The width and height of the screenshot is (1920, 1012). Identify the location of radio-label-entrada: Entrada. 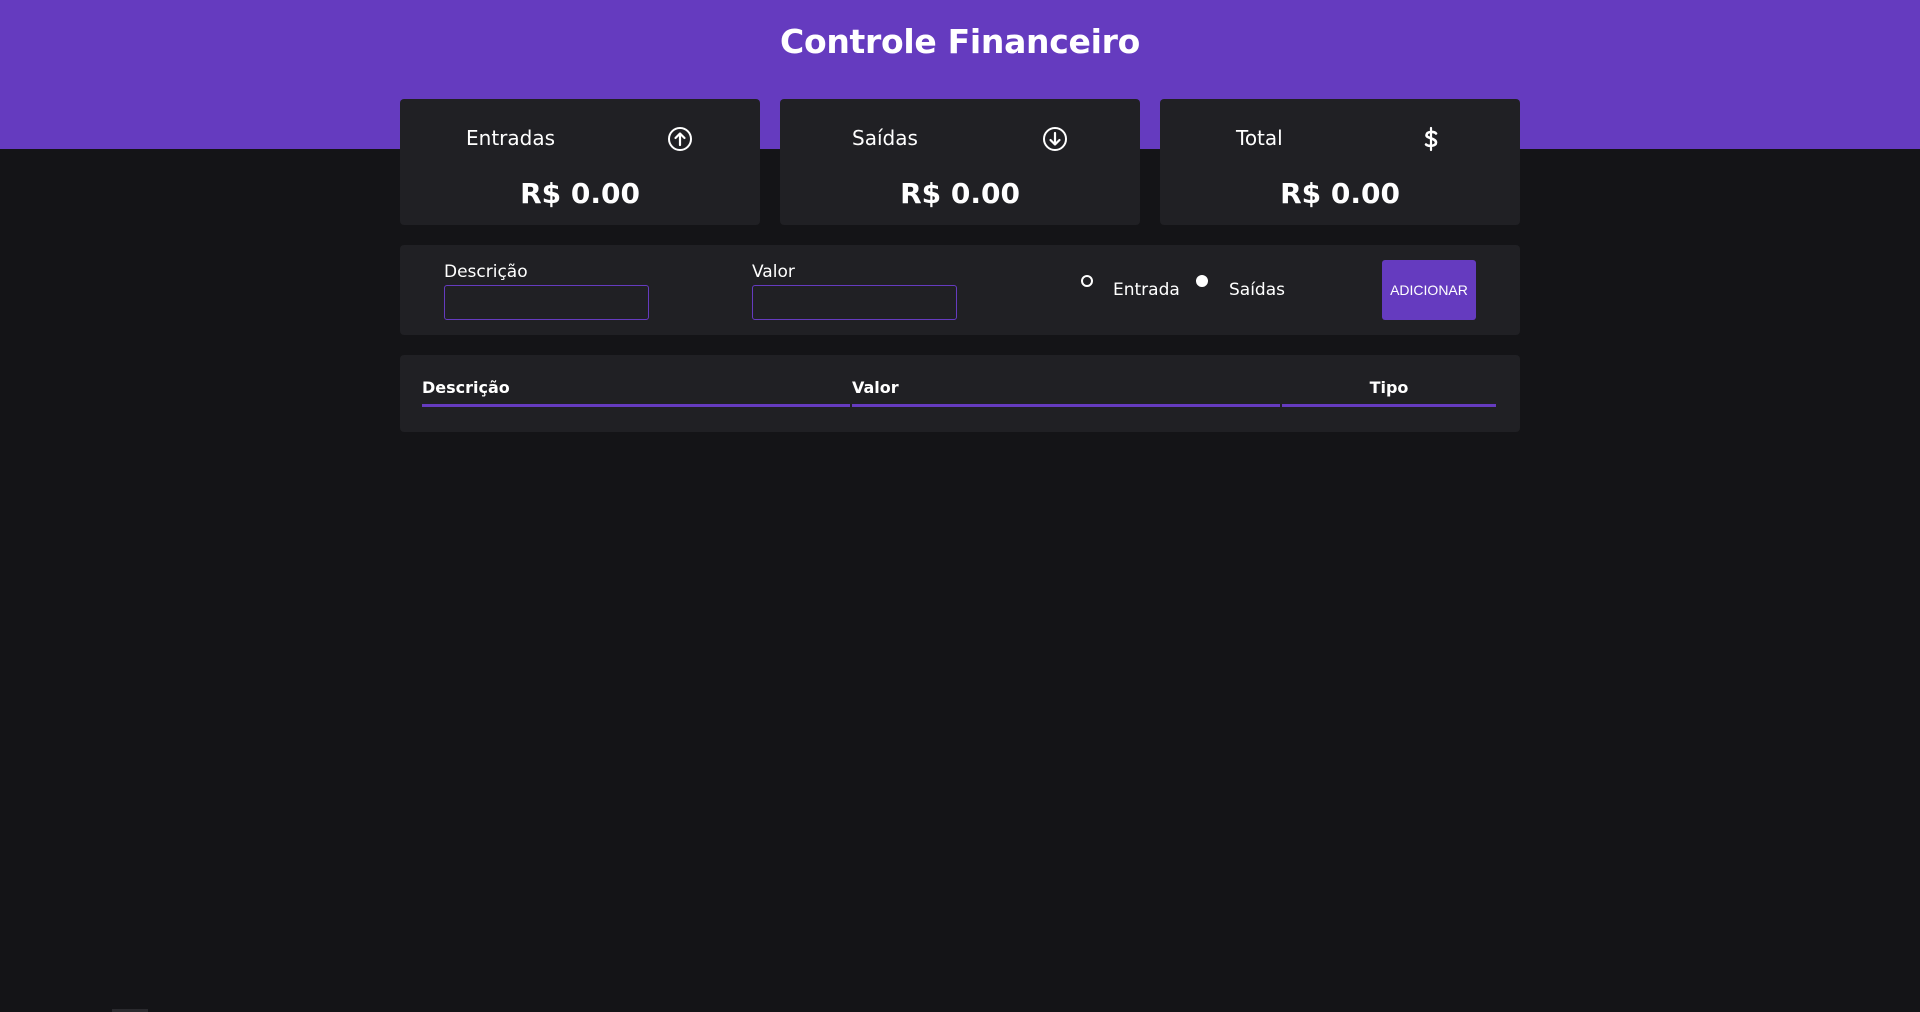
(1146, 290).